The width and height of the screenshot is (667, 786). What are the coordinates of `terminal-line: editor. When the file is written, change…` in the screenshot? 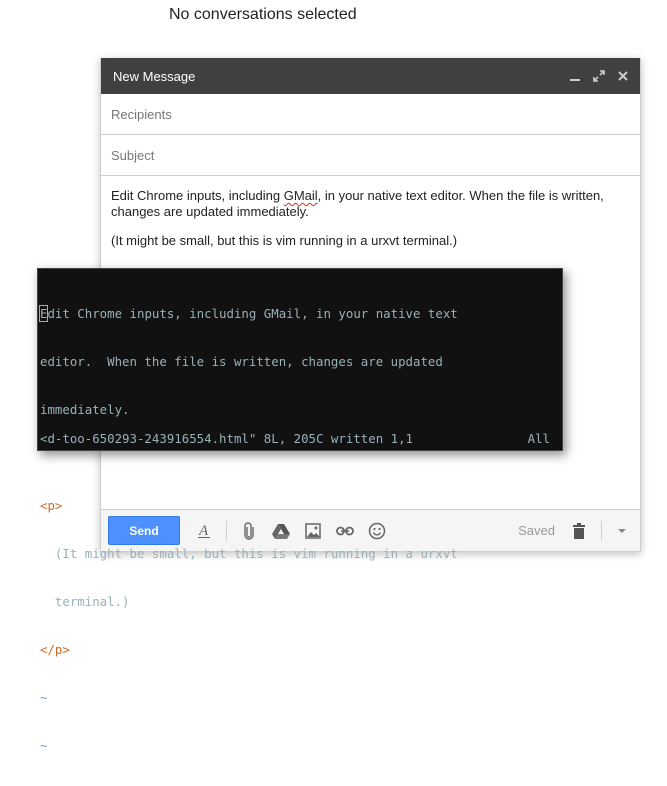 It's located at (241, 361).